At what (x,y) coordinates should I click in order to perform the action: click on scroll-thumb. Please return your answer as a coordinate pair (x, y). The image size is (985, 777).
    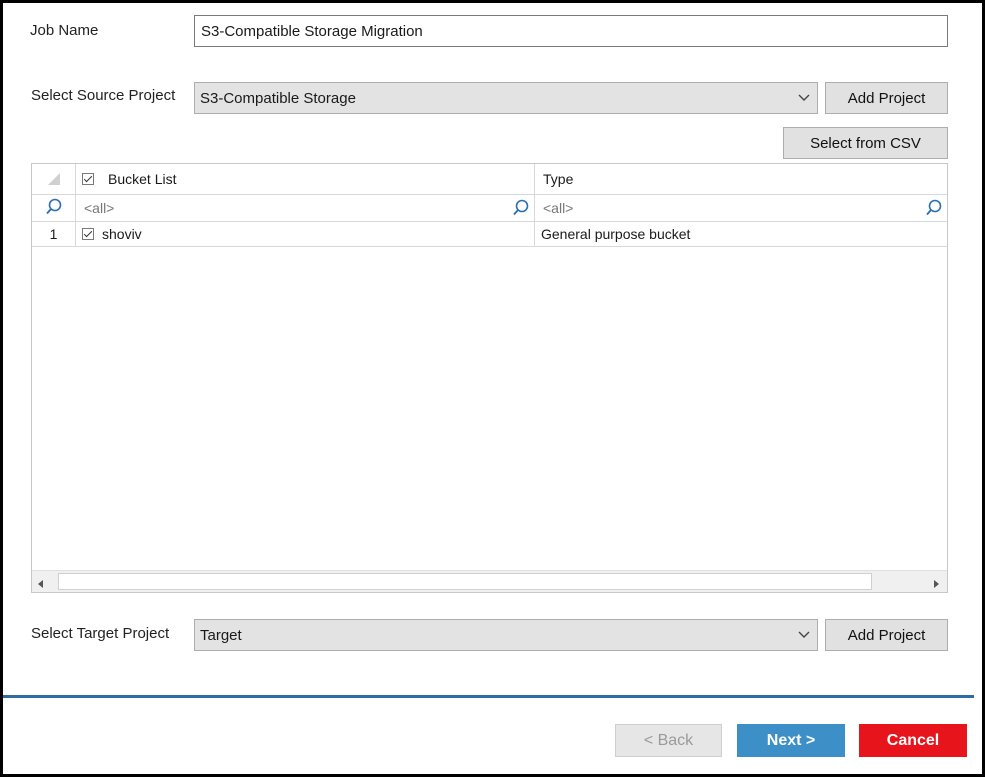
    Looking at the image, I should click on (465, 581).